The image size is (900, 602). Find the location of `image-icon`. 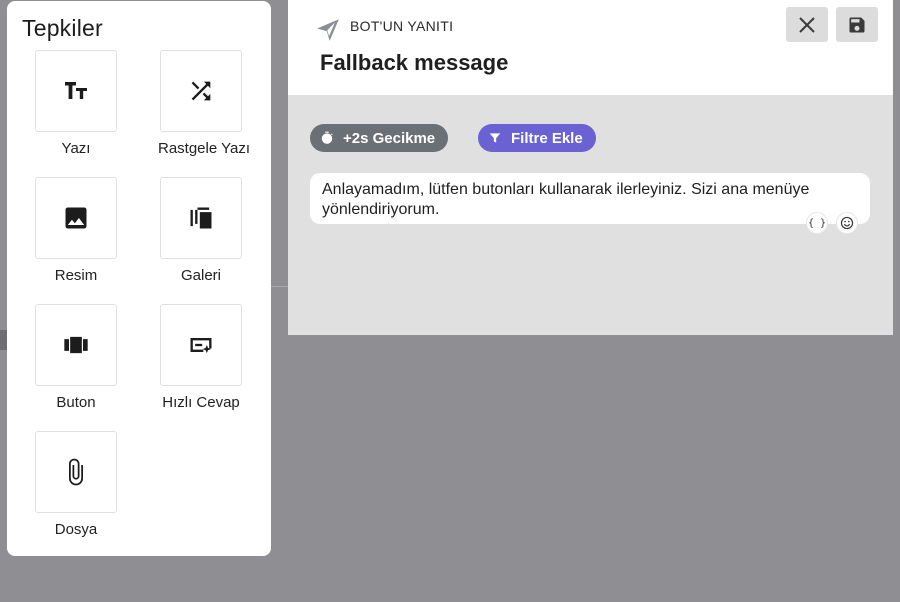

image-icon is located at coordinates (76, 218).